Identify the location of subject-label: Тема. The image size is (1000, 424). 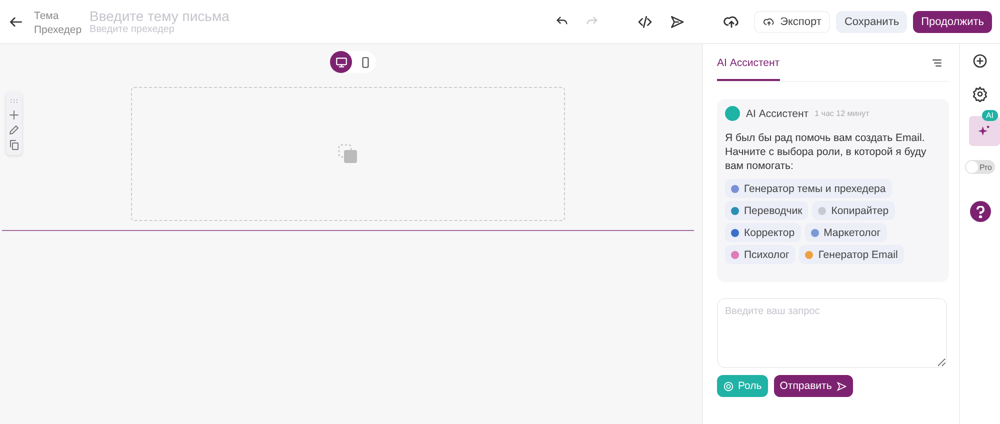
(47, 16).